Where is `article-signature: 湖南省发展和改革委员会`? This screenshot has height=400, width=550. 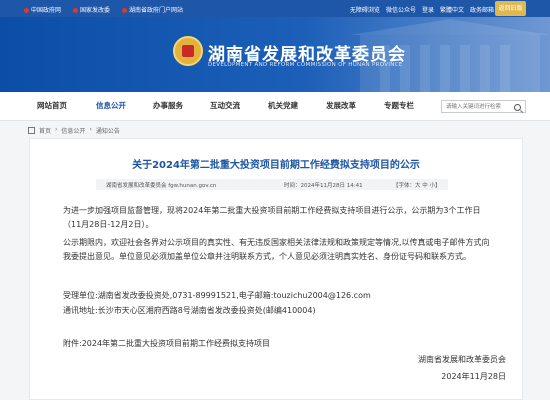
article-signature: 湖南省发展和改革委员会 is located at coordinates (462, 359).